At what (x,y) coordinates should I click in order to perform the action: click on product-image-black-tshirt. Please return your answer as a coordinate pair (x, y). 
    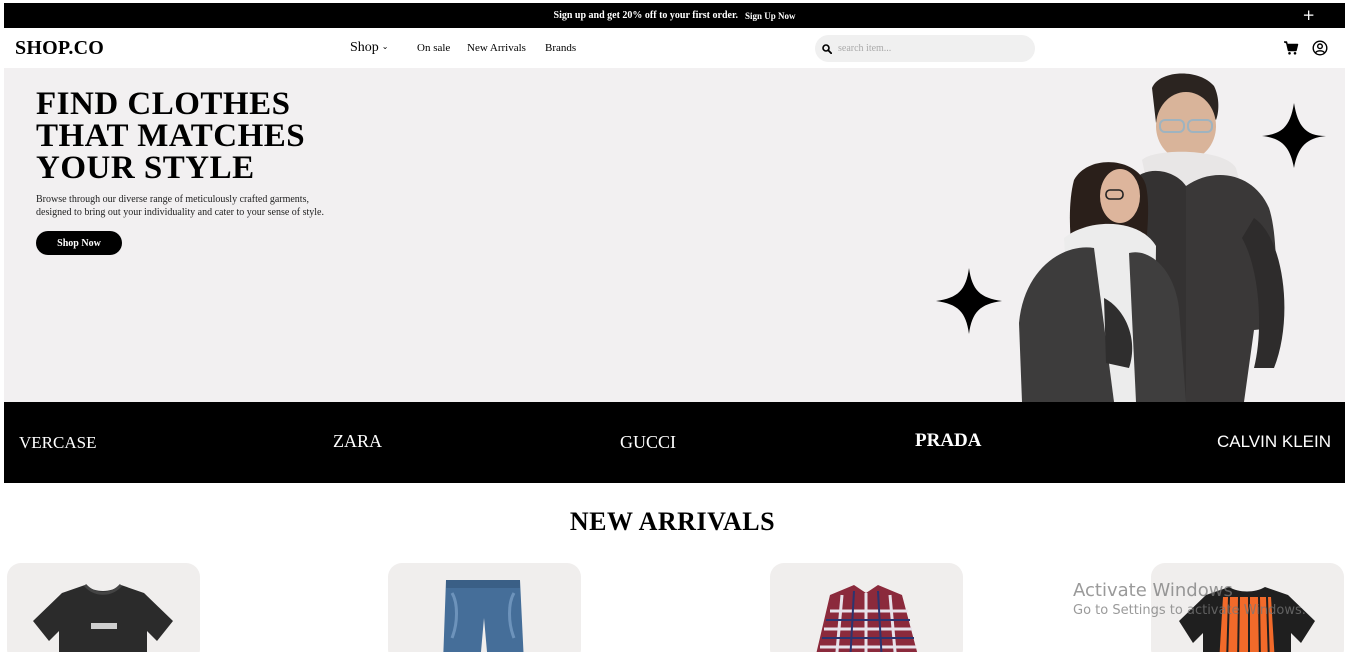
    Looking at the image, I should click on (103, 617).